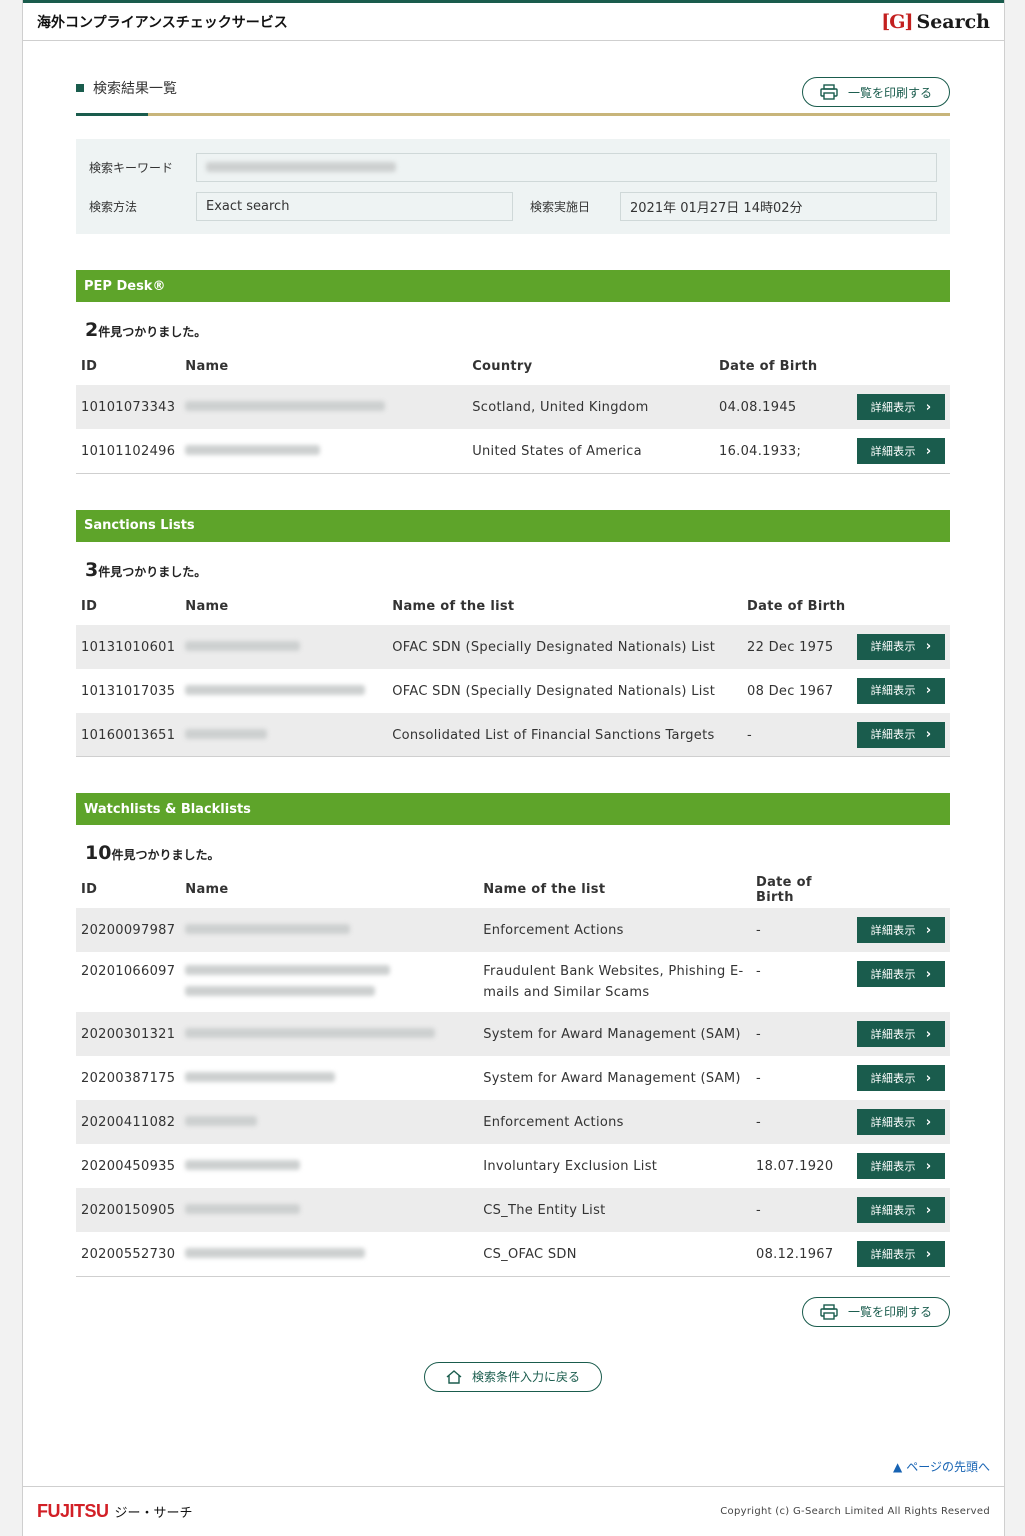 The height and width of the screenshot is (1536, 1025). Describe the element at coordinates (513, 1311) in the screenshot. I see `print-bottom-row: 一覧を印刷する` at that location.